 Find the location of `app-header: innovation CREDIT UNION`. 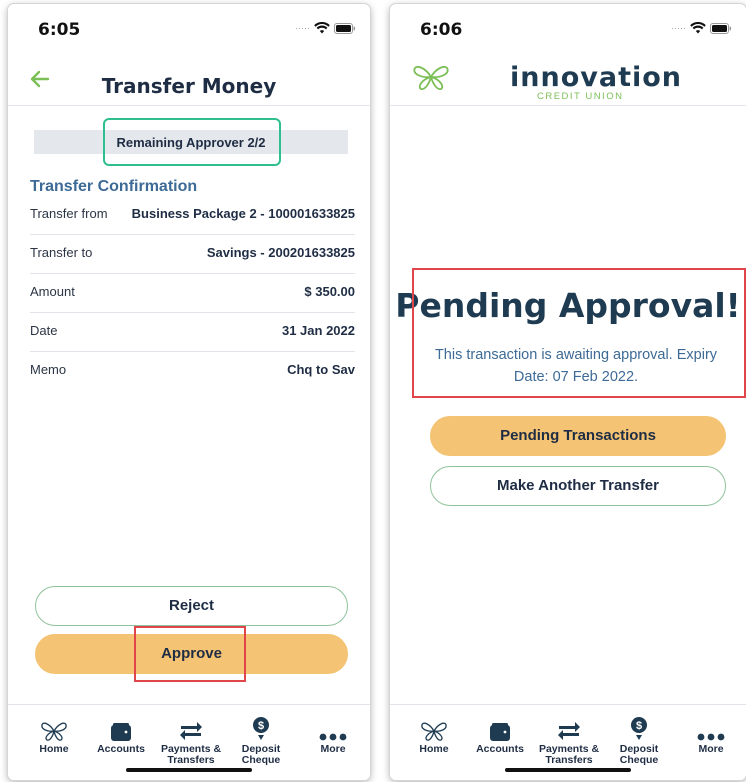

app-header: innovation CREDIT UNION is located at coordinates (568, 77).